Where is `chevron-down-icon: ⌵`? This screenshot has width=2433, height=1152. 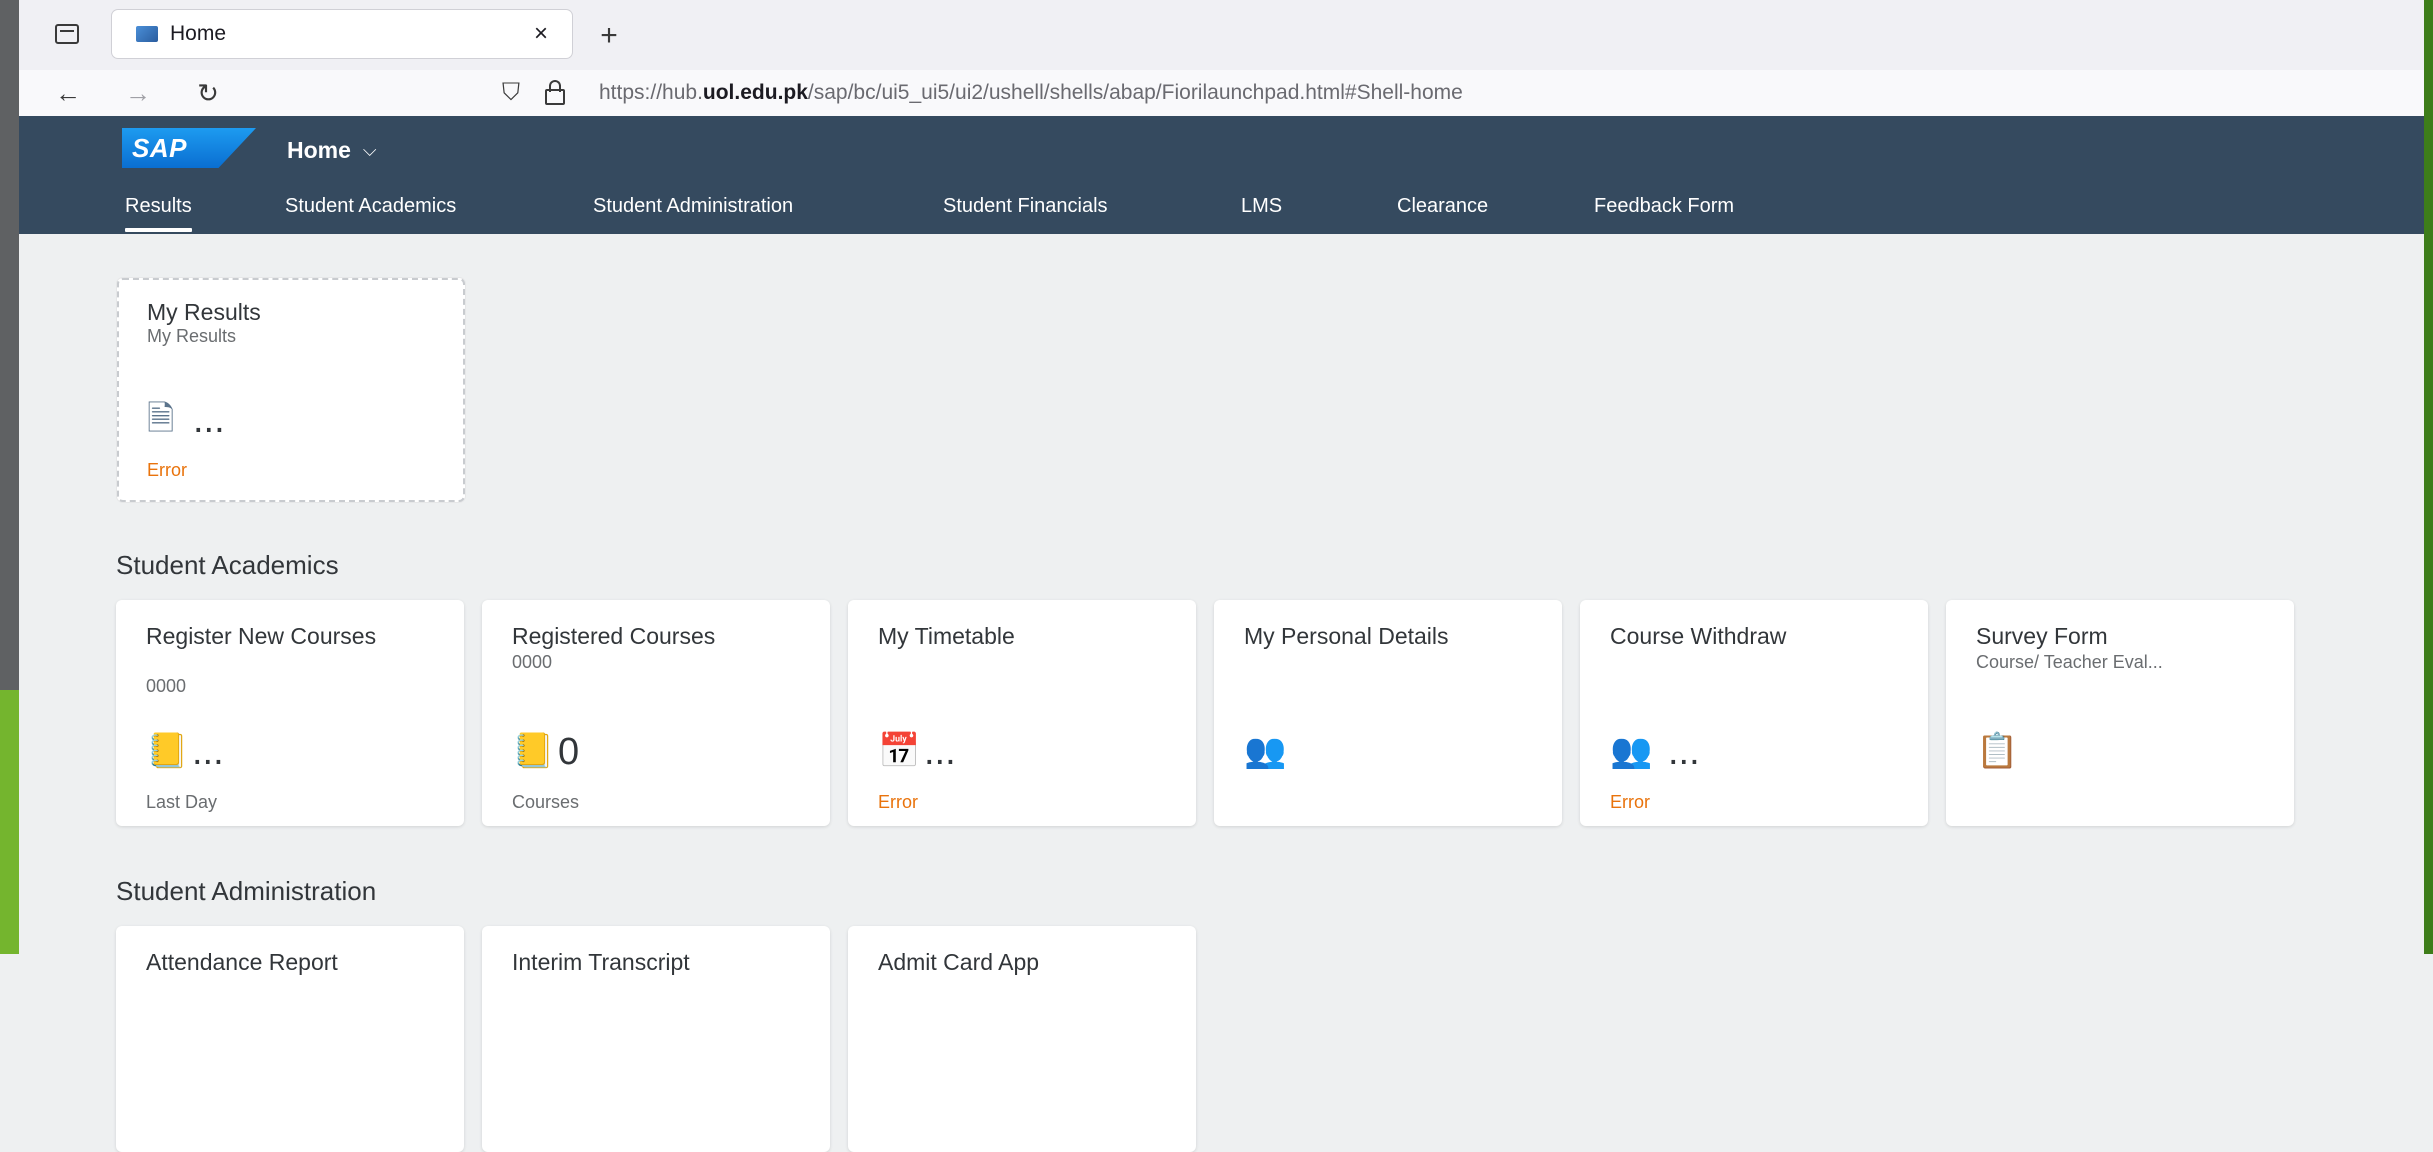 chevron-down-icon: ⌵ is located at coordinates (369, 149).